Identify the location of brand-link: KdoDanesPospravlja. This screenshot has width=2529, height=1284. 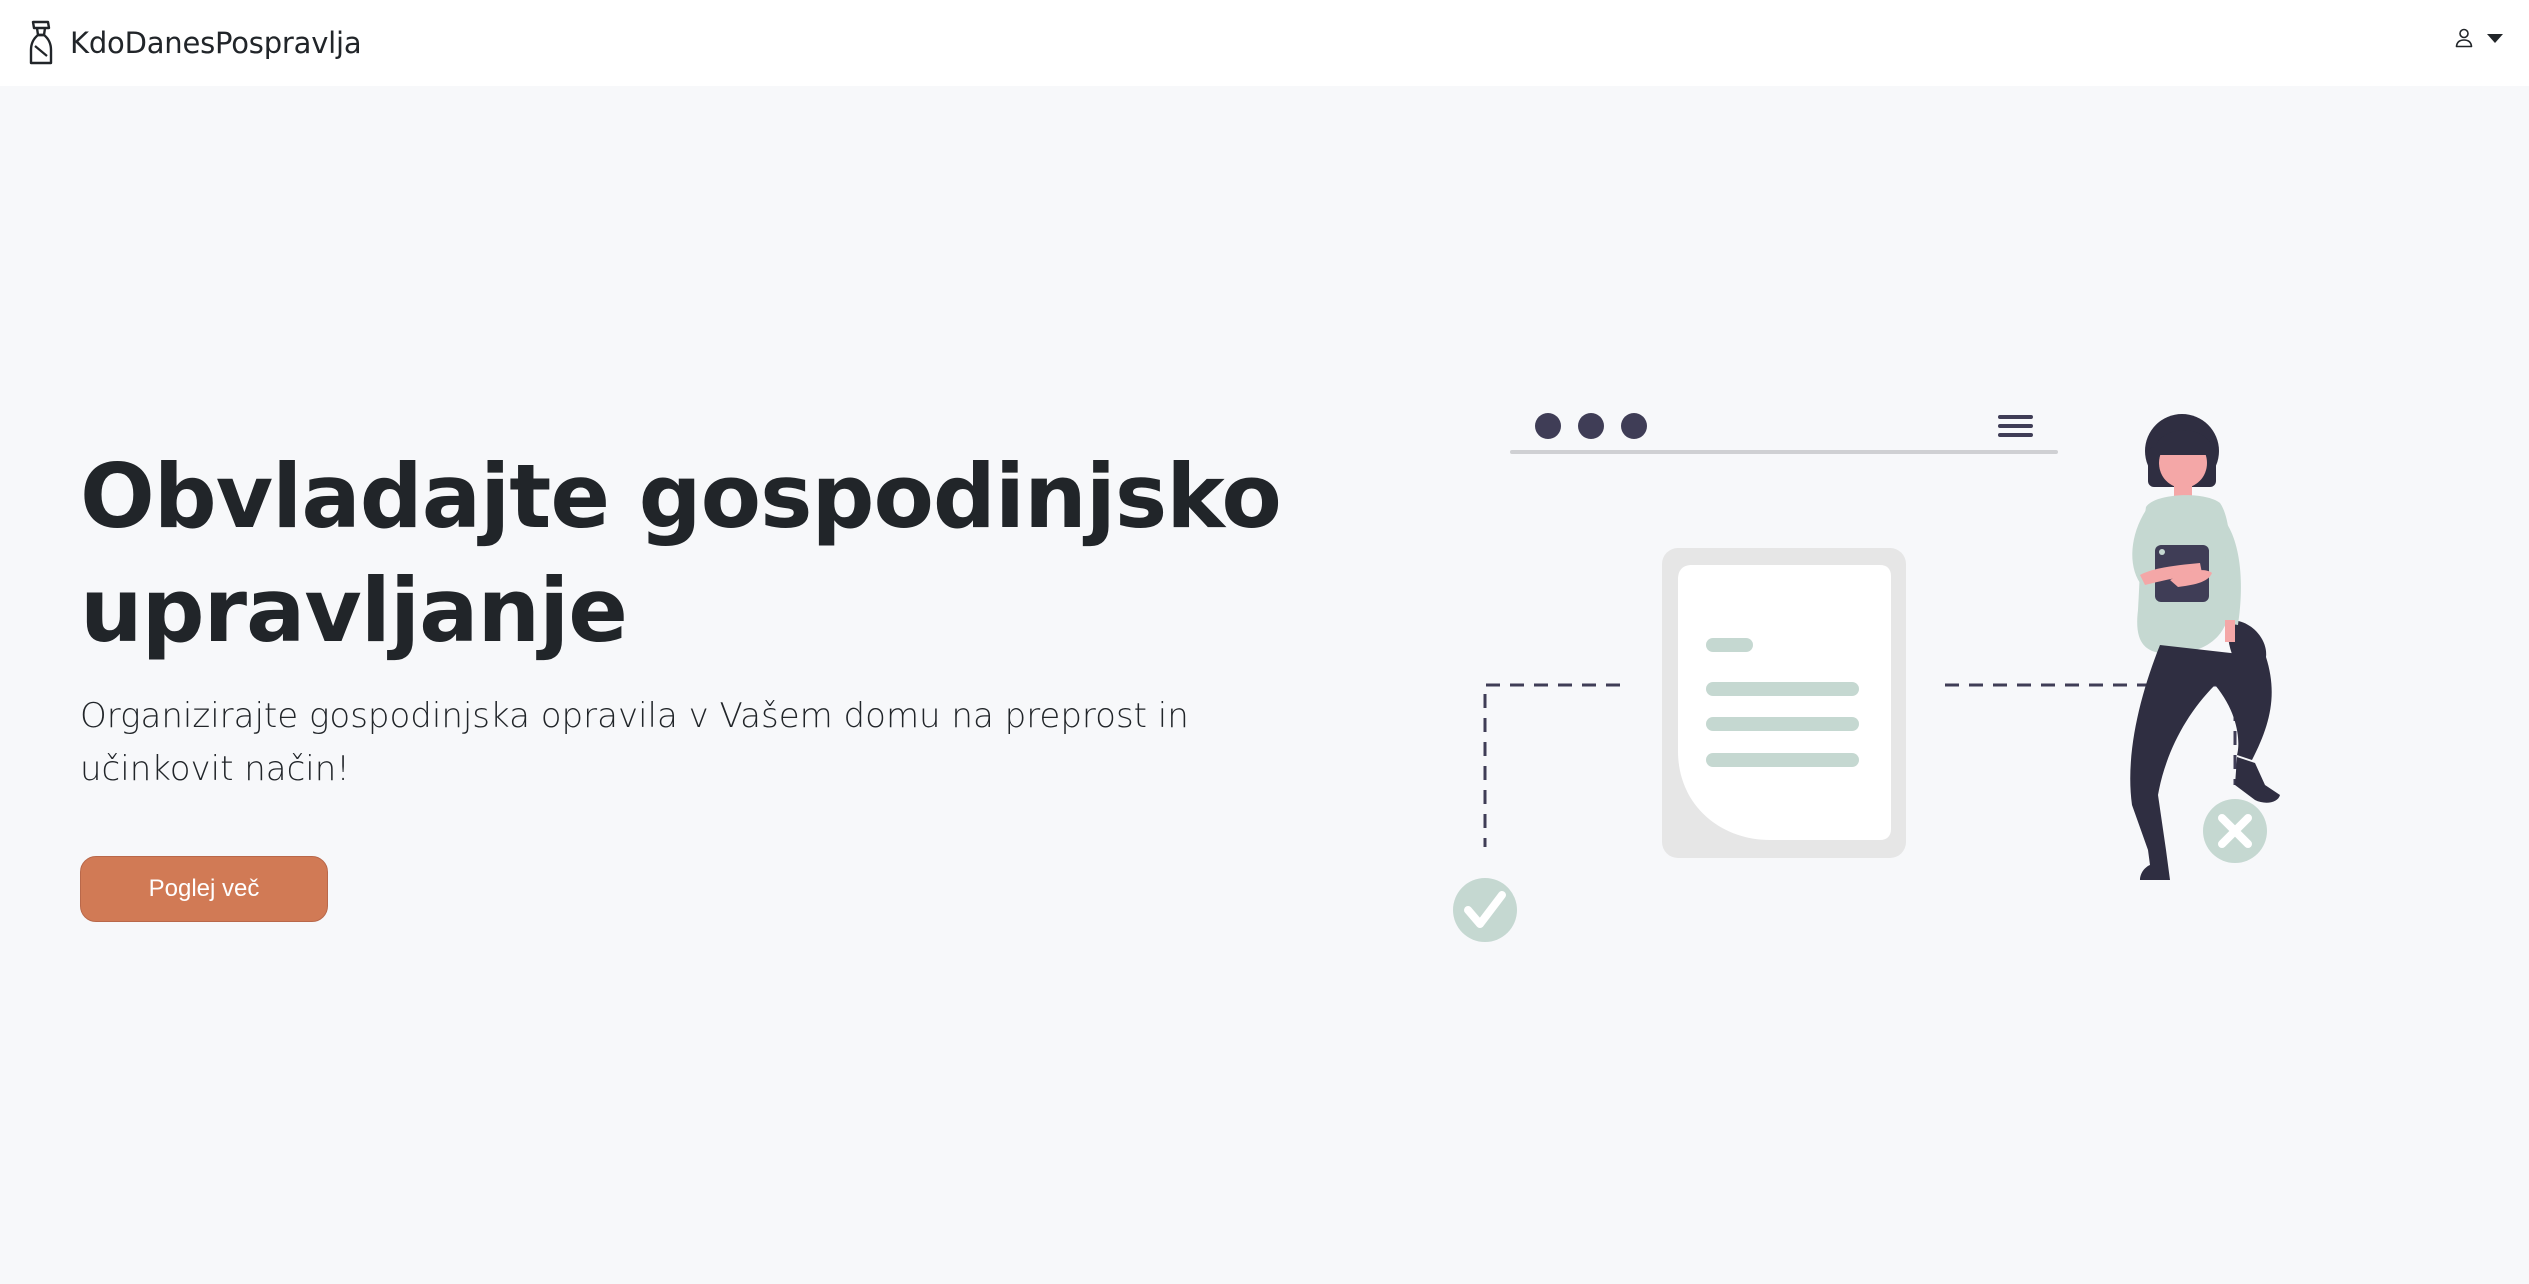
(194, 43).